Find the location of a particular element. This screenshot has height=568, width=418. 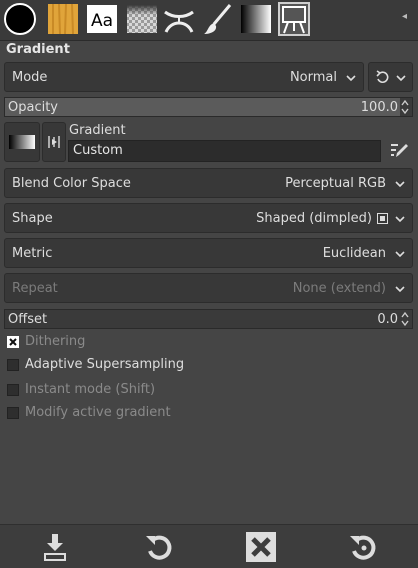

tab-brushes is located at coordinates (218, 19).